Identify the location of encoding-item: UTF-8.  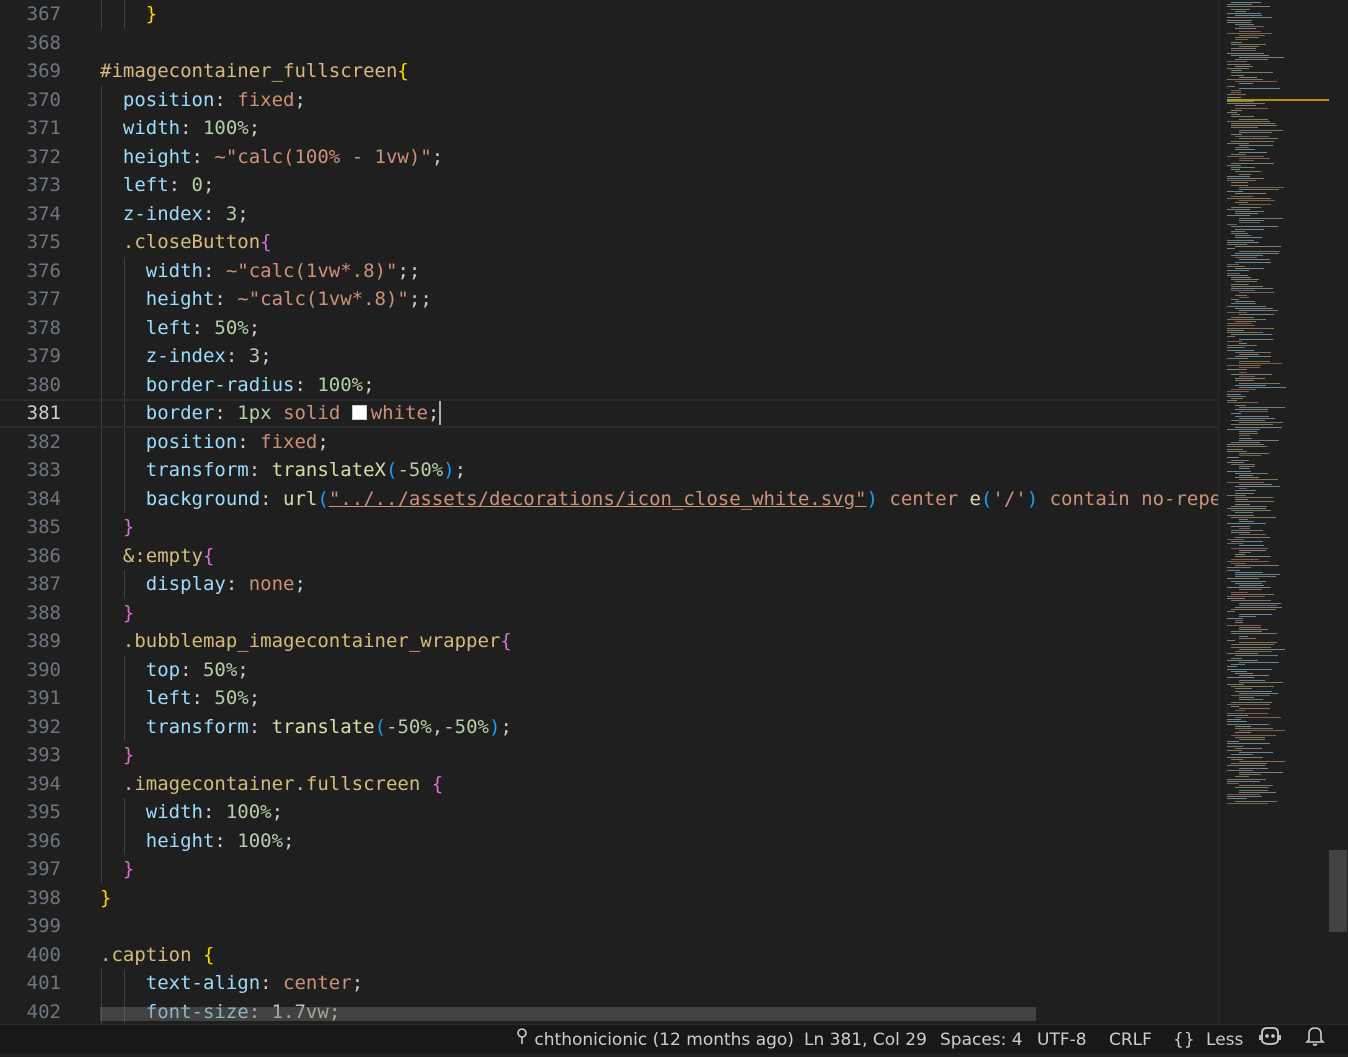
(1062, 1039).